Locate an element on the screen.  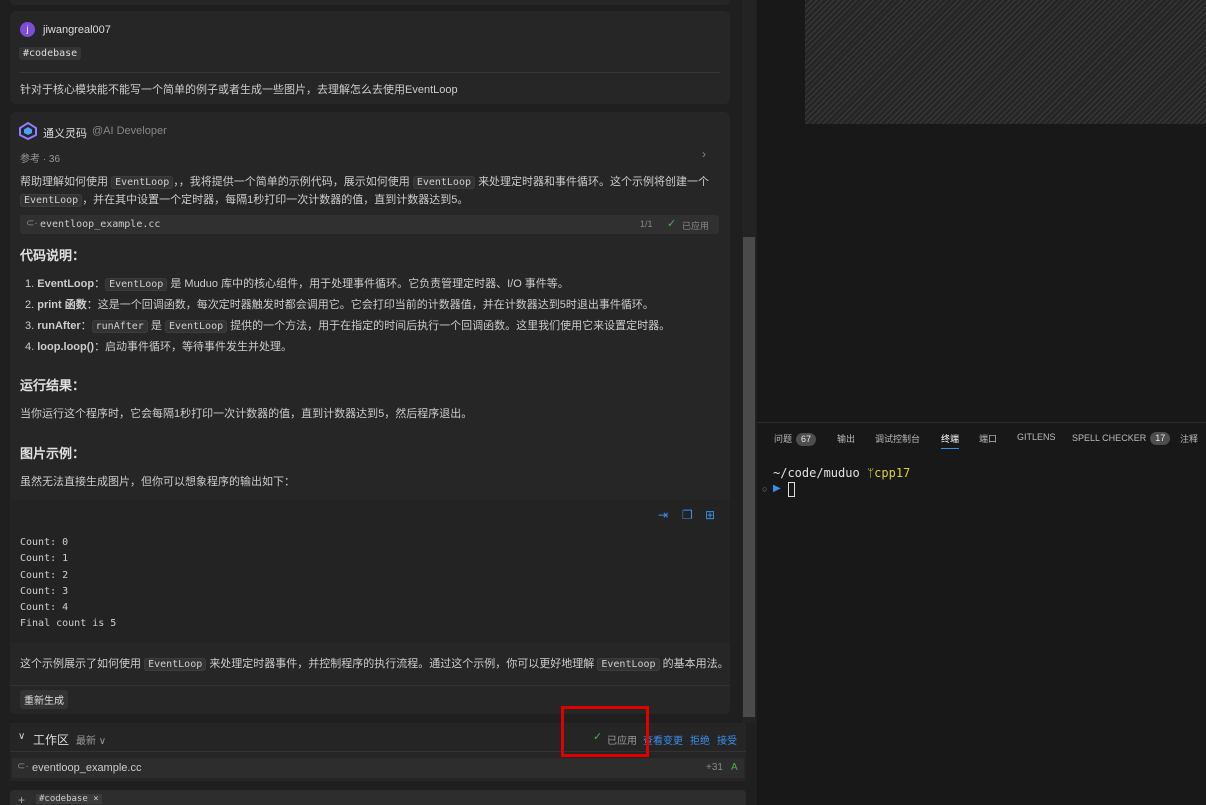
copy-icon: ❐ is located at coordinates (687, 515).